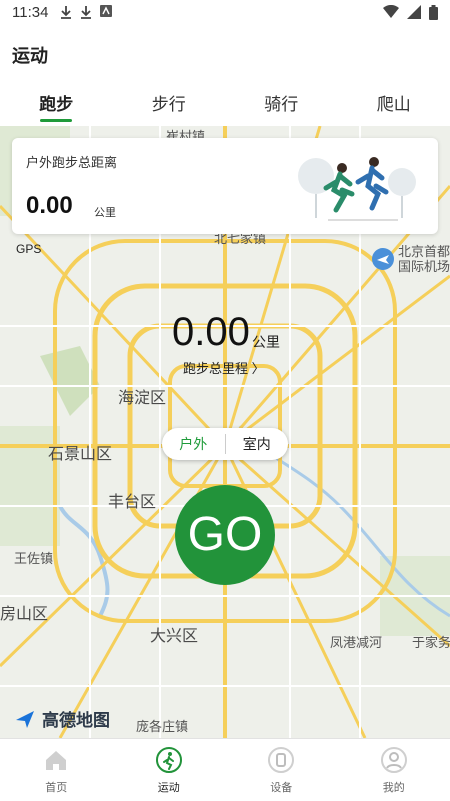 The image size is (450, 801). Describe the element at coordinates (224, 367) in the screenshot. I see `running-total-link: 跑步总里程 〉` at that location.